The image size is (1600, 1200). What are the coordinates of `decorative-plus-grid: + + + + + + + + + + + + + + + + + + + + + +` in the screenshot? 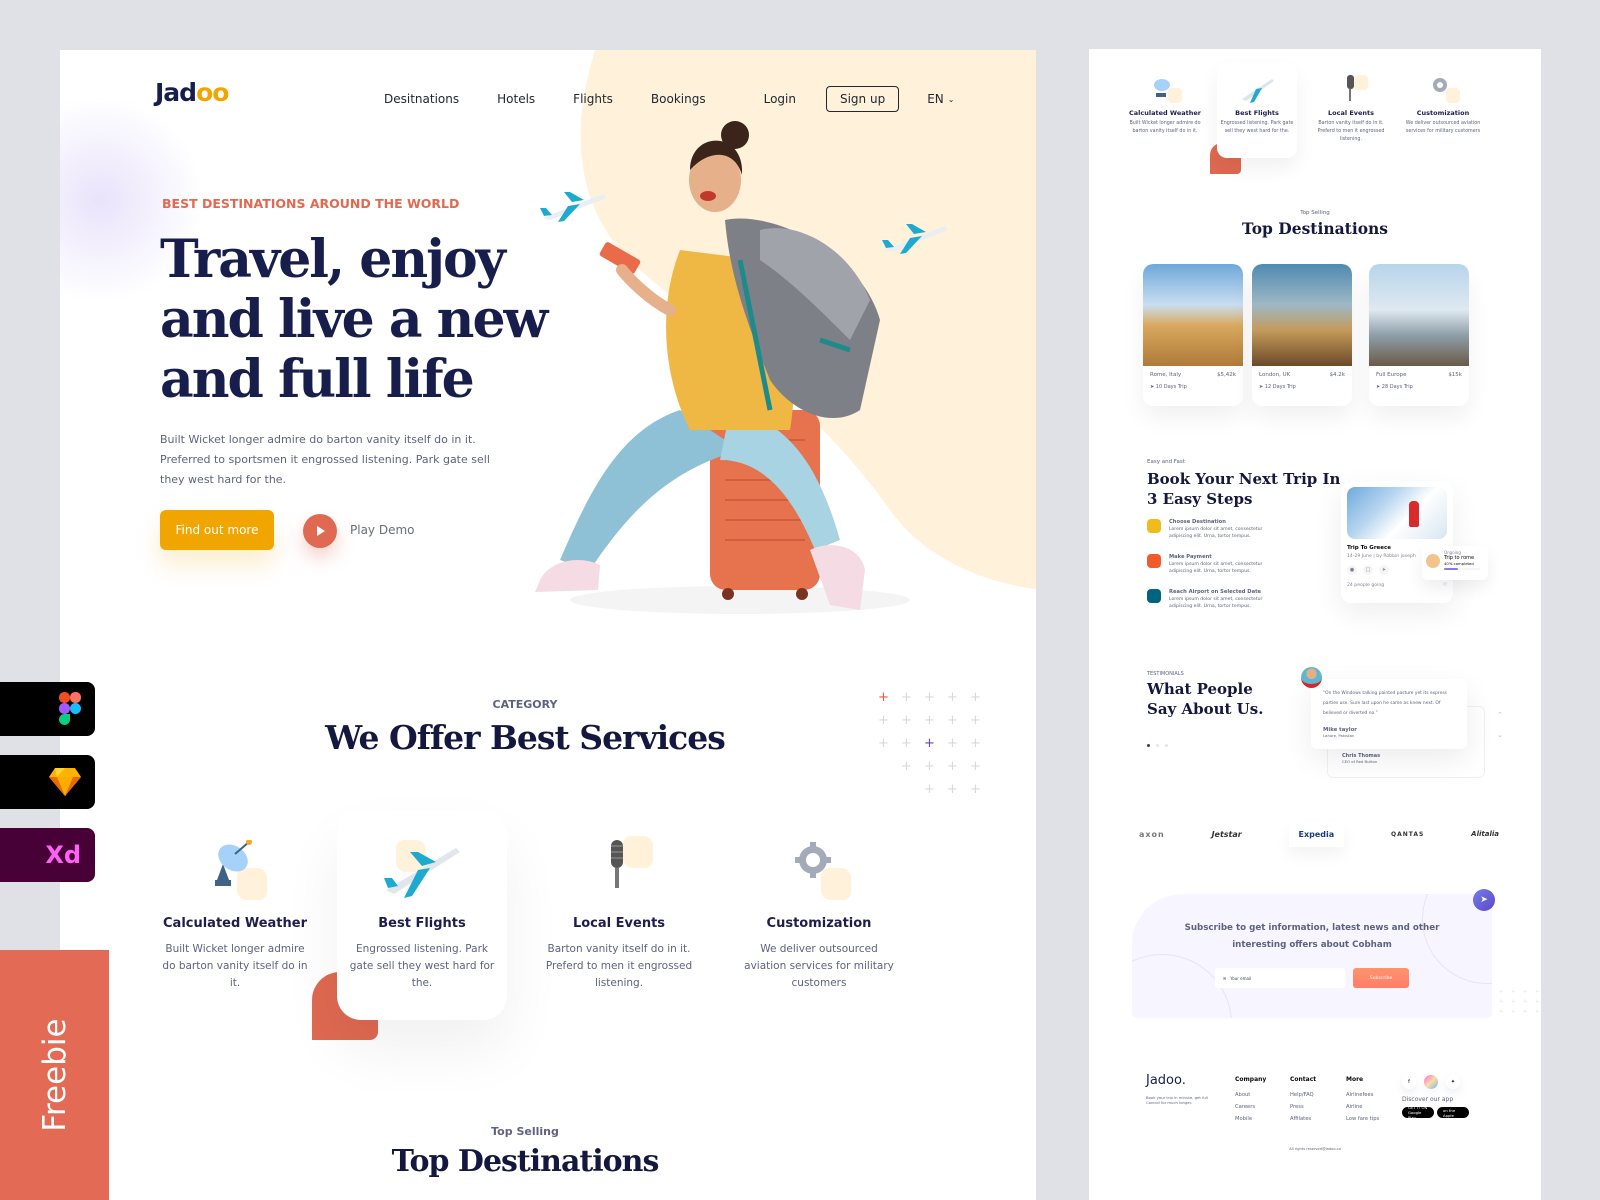 It's located at (929, 743).